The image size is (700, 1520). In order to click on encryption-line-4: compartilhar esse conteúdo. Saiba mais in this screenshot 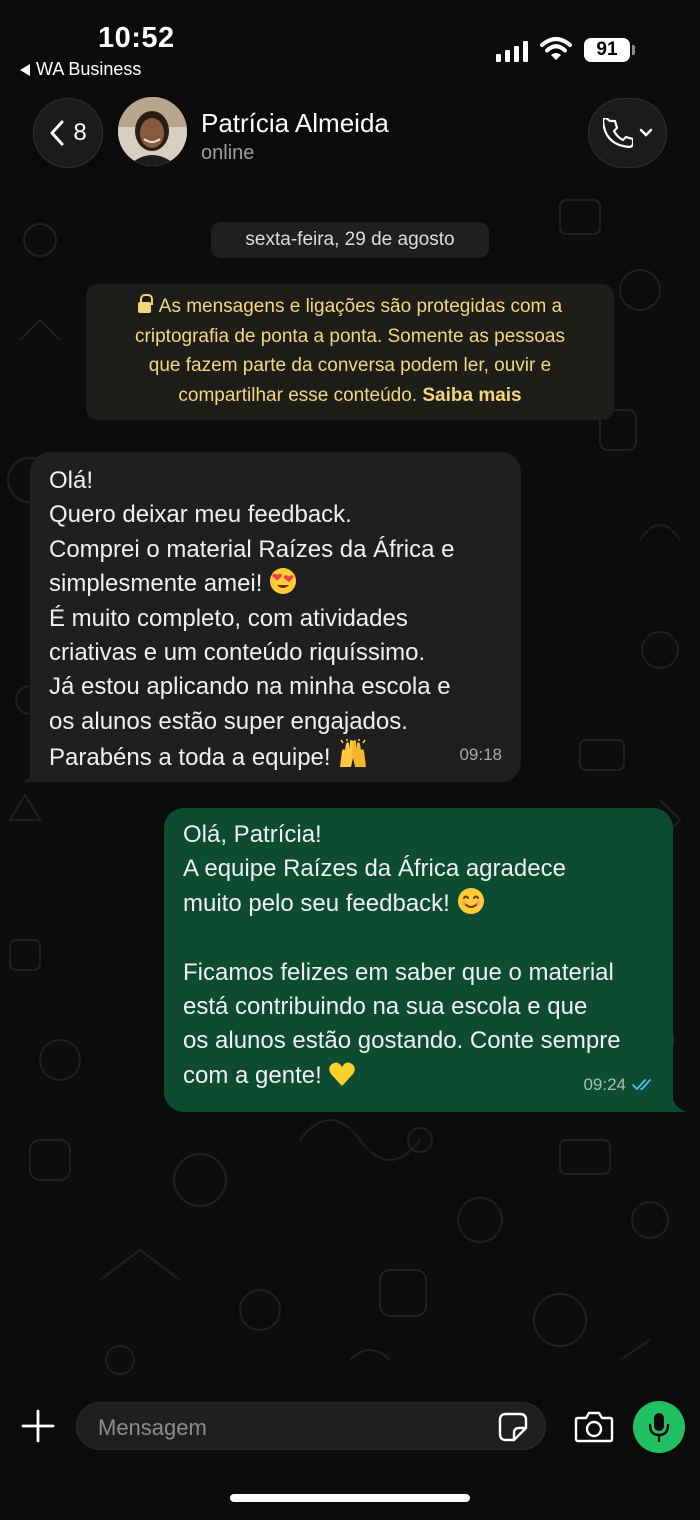, I will do `click(350, 395)`.